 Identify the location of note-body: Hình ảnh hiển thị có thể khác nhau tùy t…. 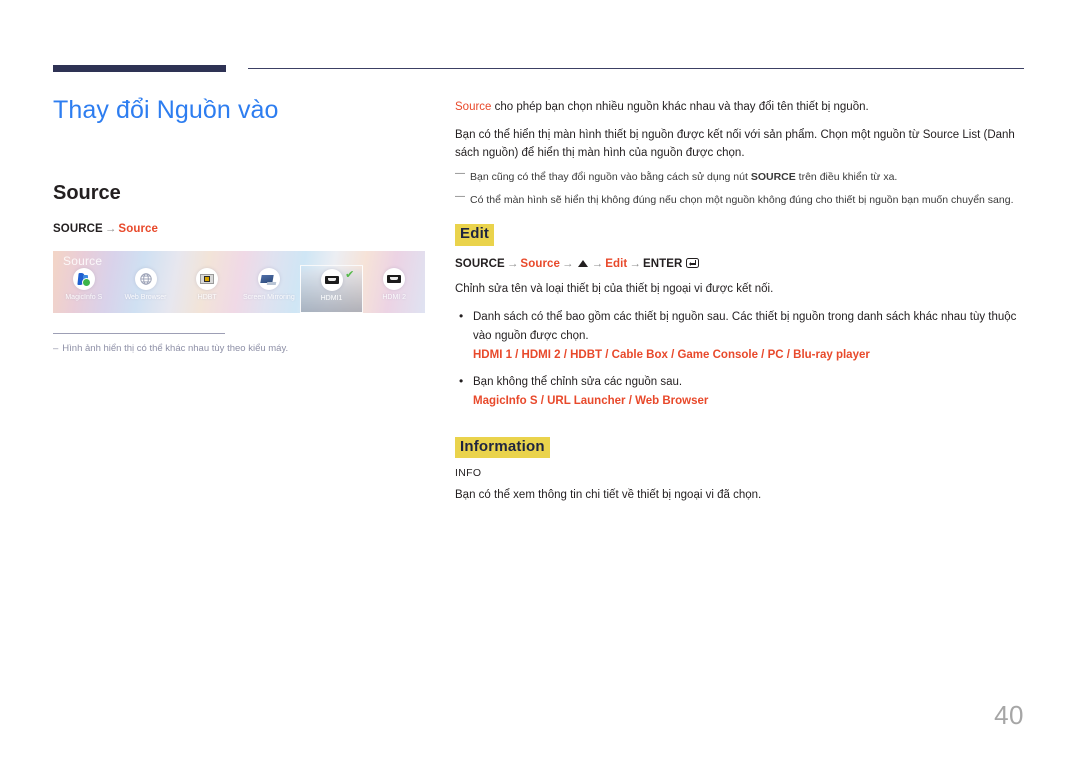
(175, 349).